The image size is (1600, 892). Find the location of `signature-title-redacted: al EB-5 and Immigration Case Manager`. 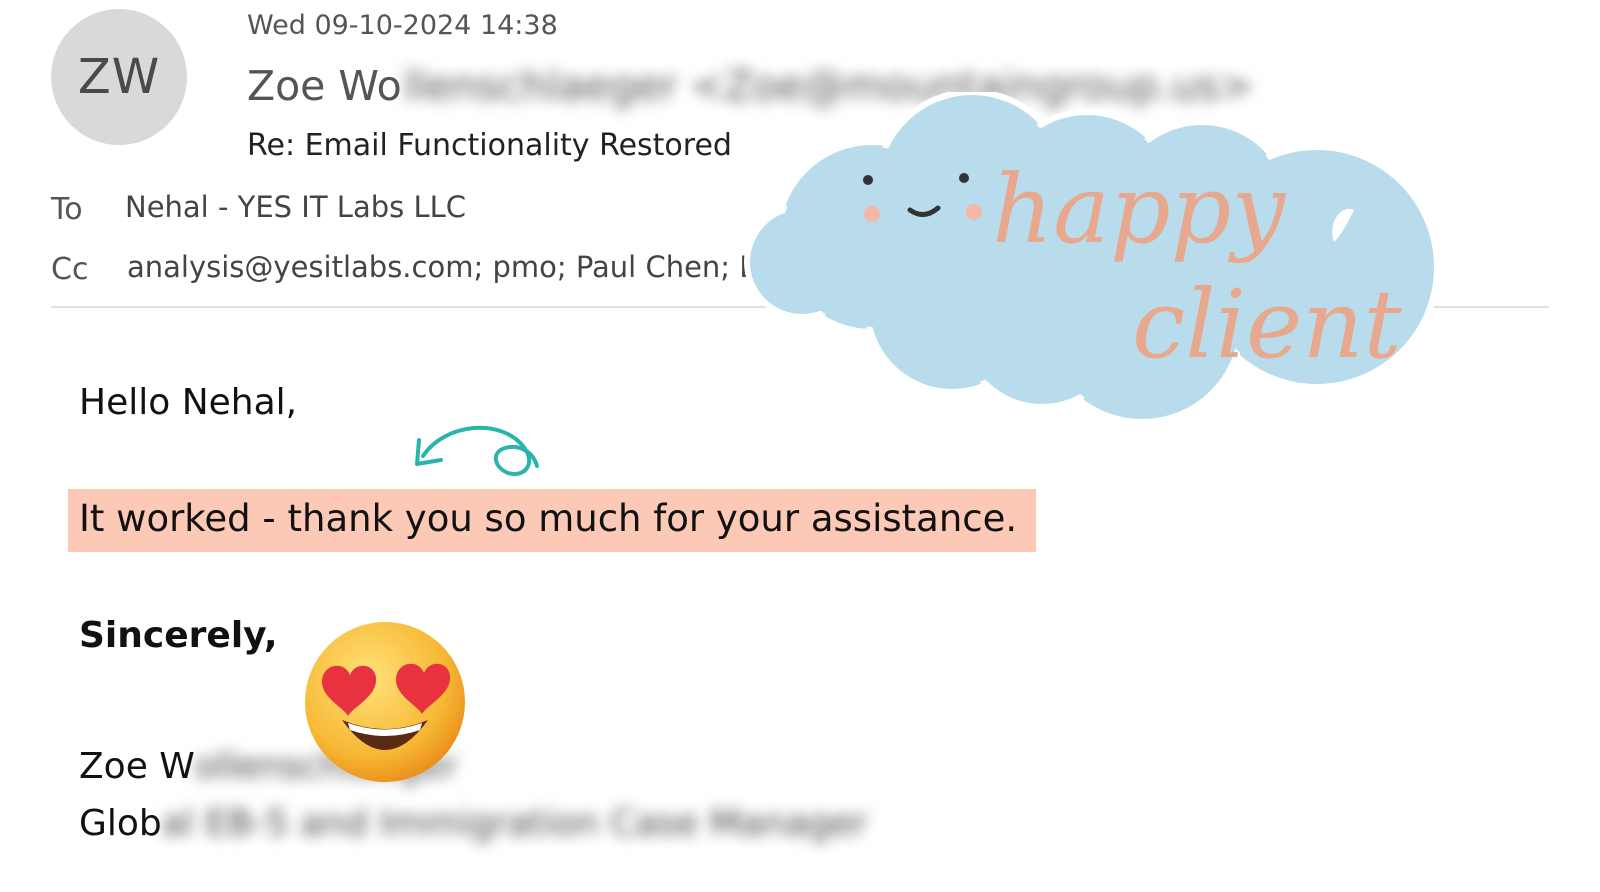

signature-title-redacted: al EB-5 and Immigration Case Manager is located at coordinates (514, 823).